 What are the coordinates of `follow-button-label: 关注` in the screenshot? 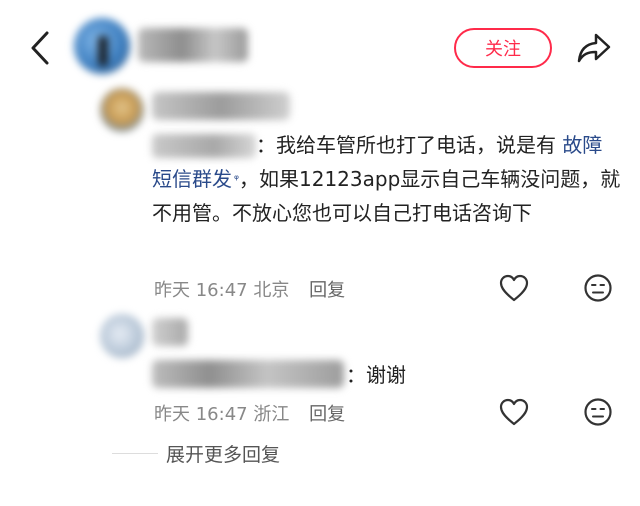 It's located at (503, 49).